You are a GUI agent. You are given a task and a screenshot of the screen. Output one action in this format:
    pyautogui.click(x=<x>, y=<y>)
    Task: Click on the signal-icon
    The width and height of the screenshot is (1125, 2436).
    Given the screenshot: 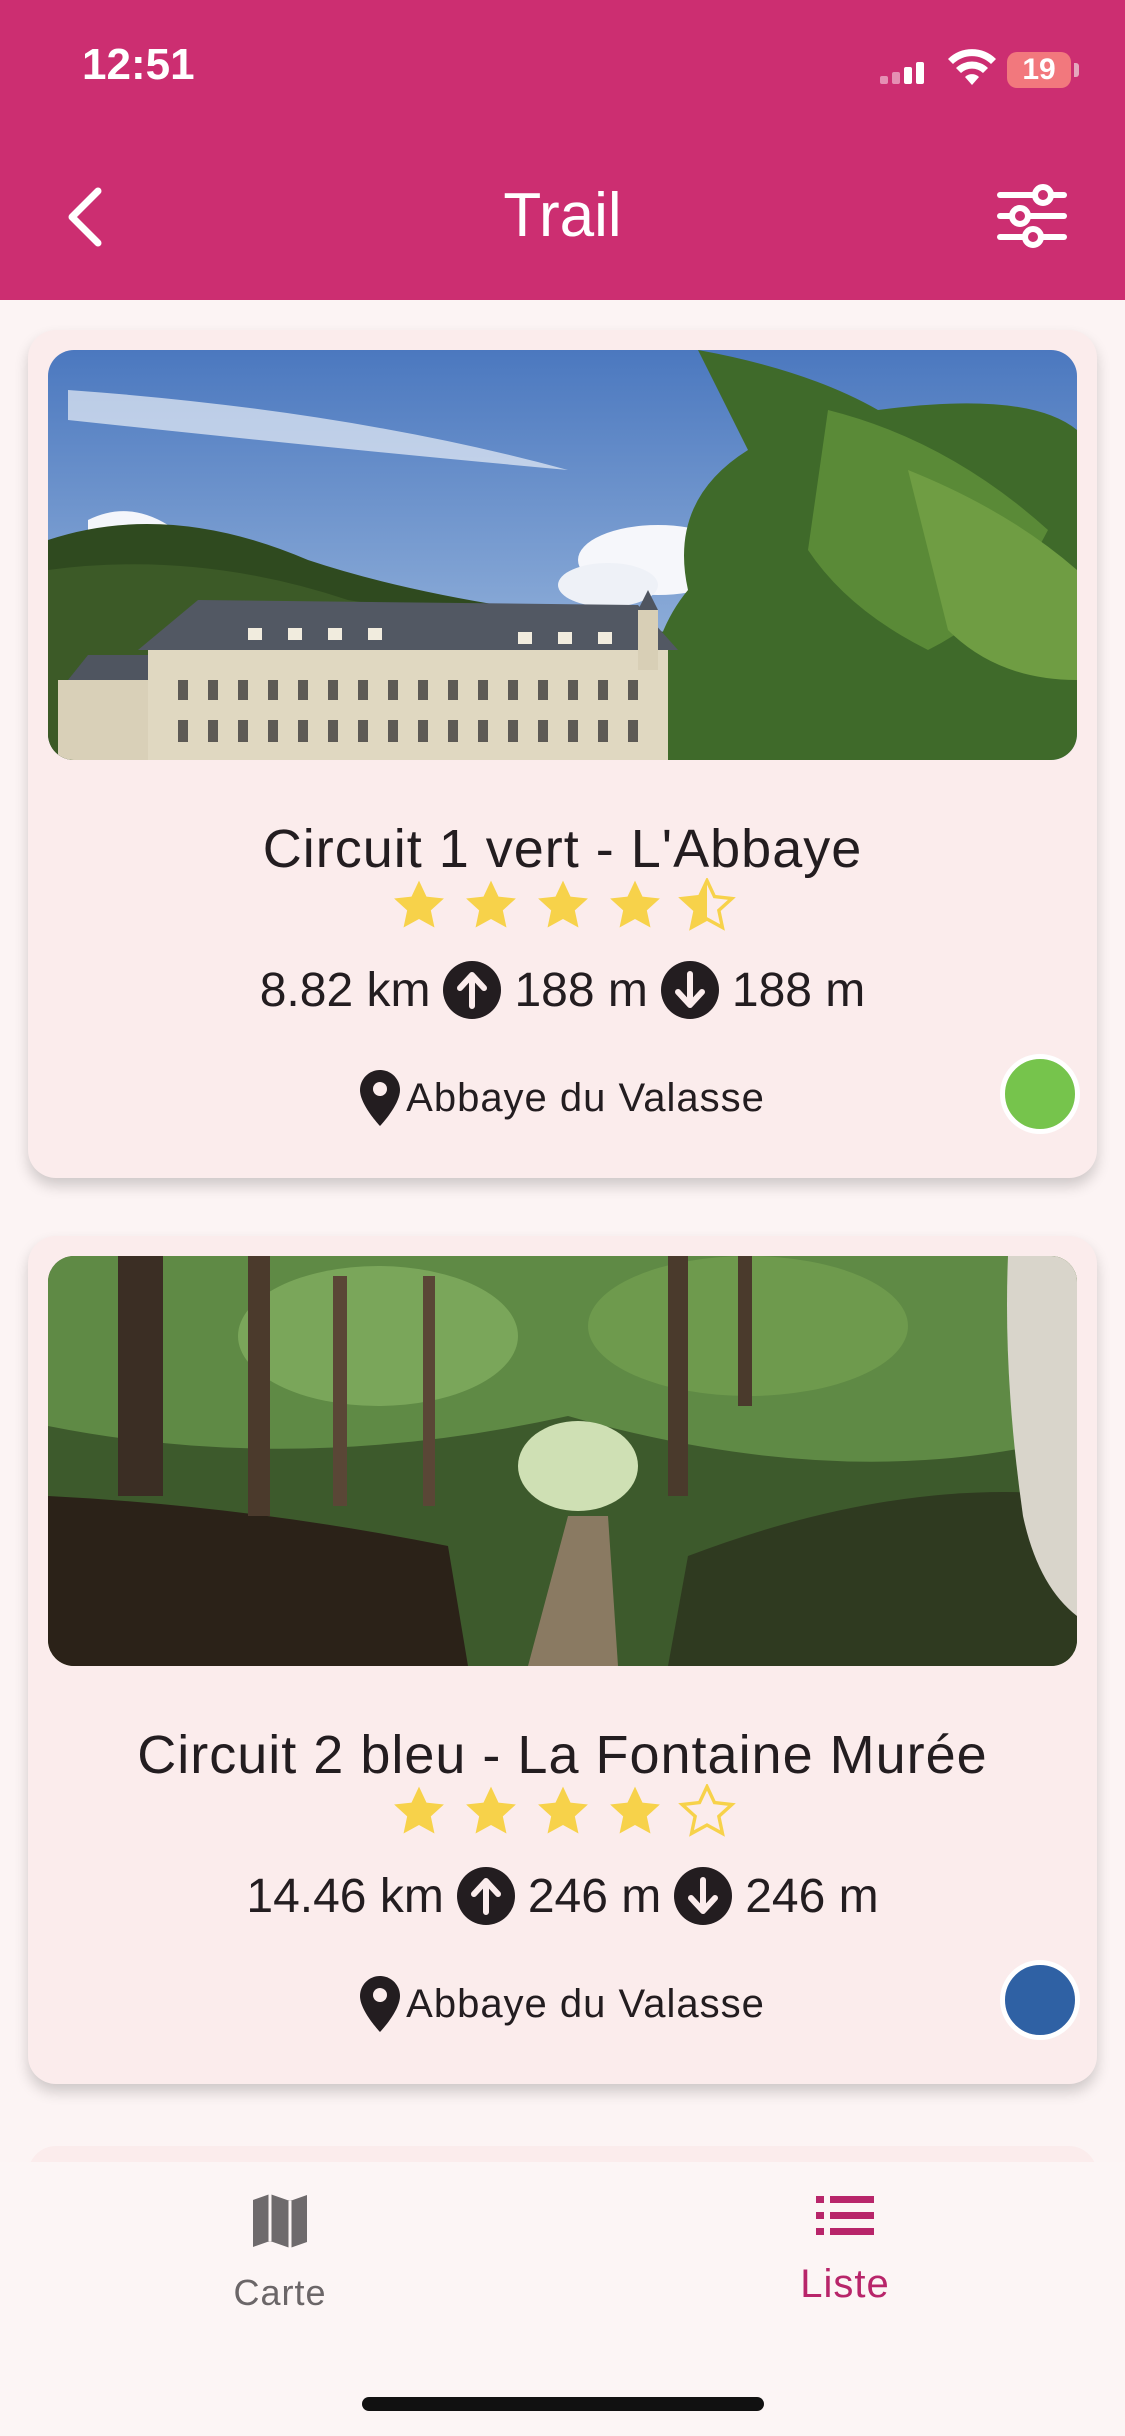 What is the action you would take?
    pyautogui.click(x=902, y=73)
    